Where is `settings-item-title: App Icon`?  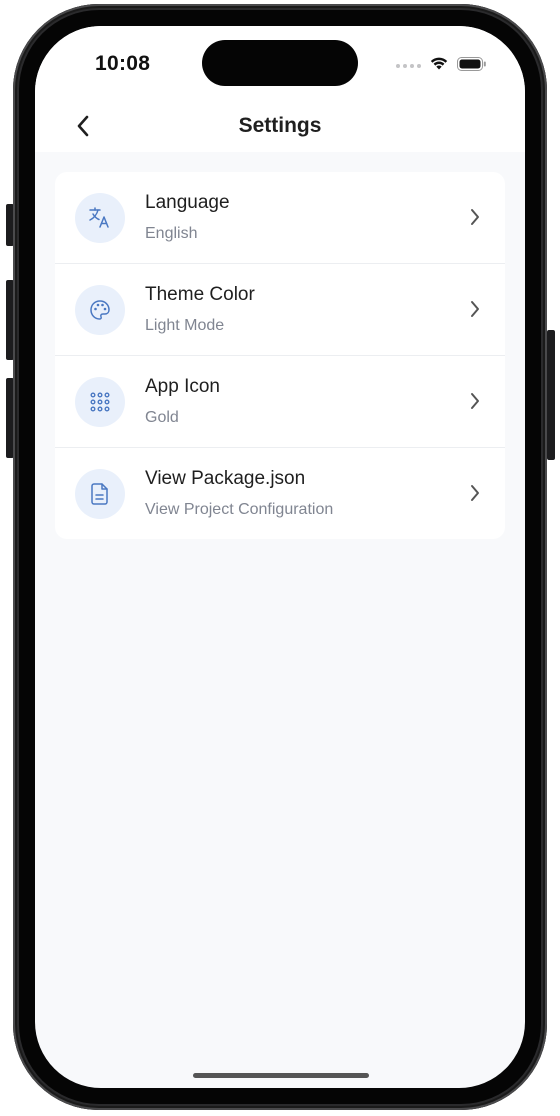 settings-item-title: App Icon is located at coordinates (182, 386).